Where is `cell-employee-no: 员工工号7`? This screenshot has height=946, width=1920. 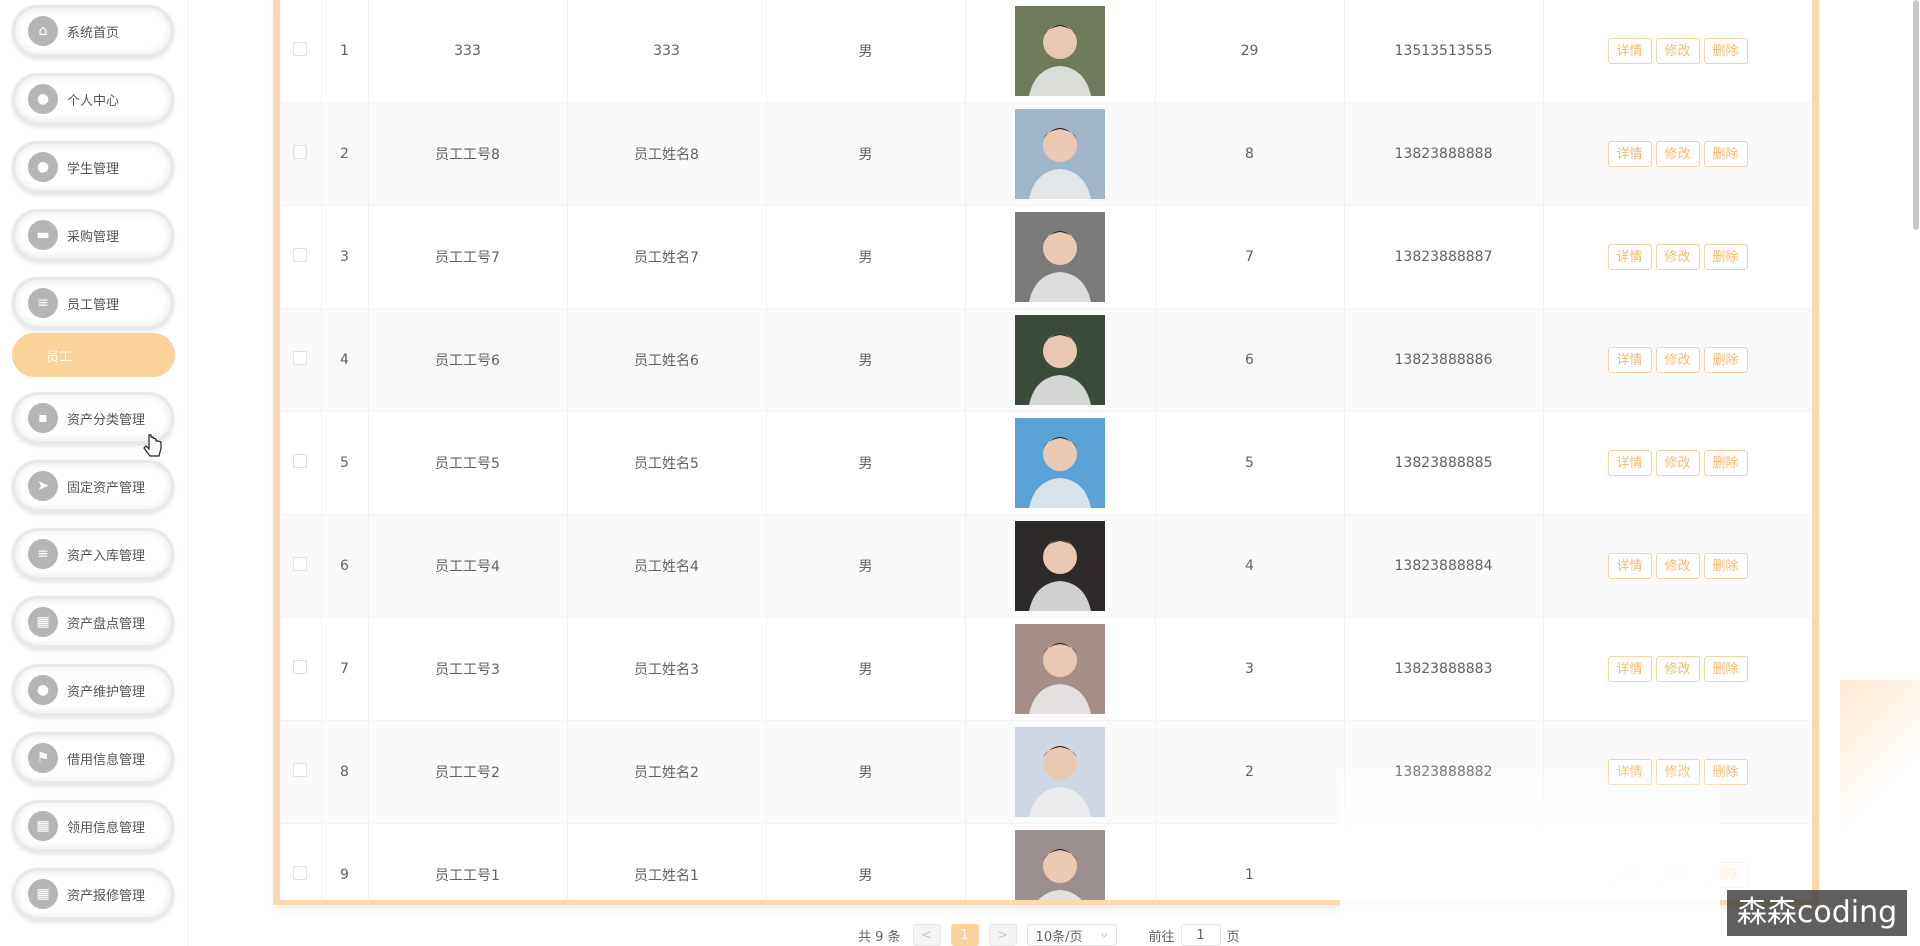
cell-employee-no: 员工工号7 is located at coordinates (468, 257).